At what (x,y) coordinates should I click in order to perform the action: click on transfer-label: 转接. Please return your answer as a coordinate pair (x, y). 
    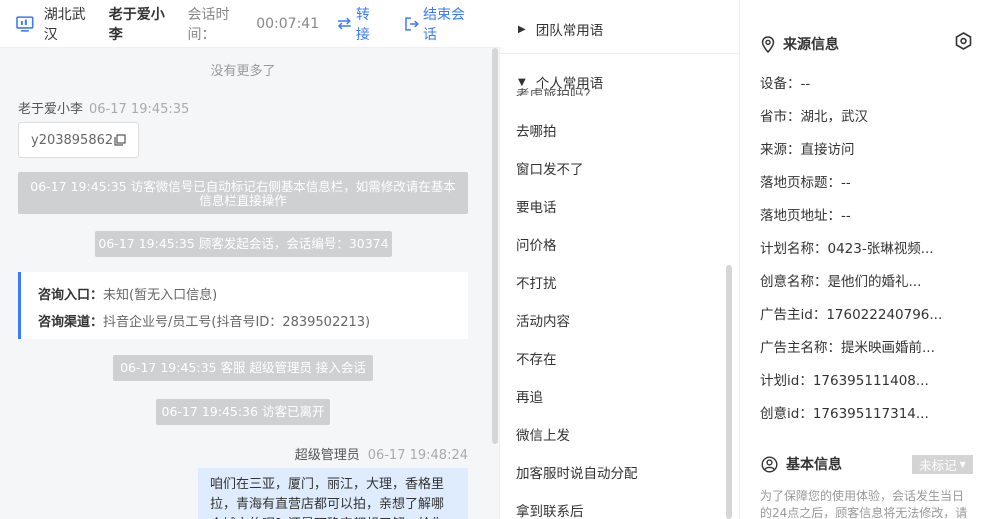
    Looking at the image, I should click on (362, 24).